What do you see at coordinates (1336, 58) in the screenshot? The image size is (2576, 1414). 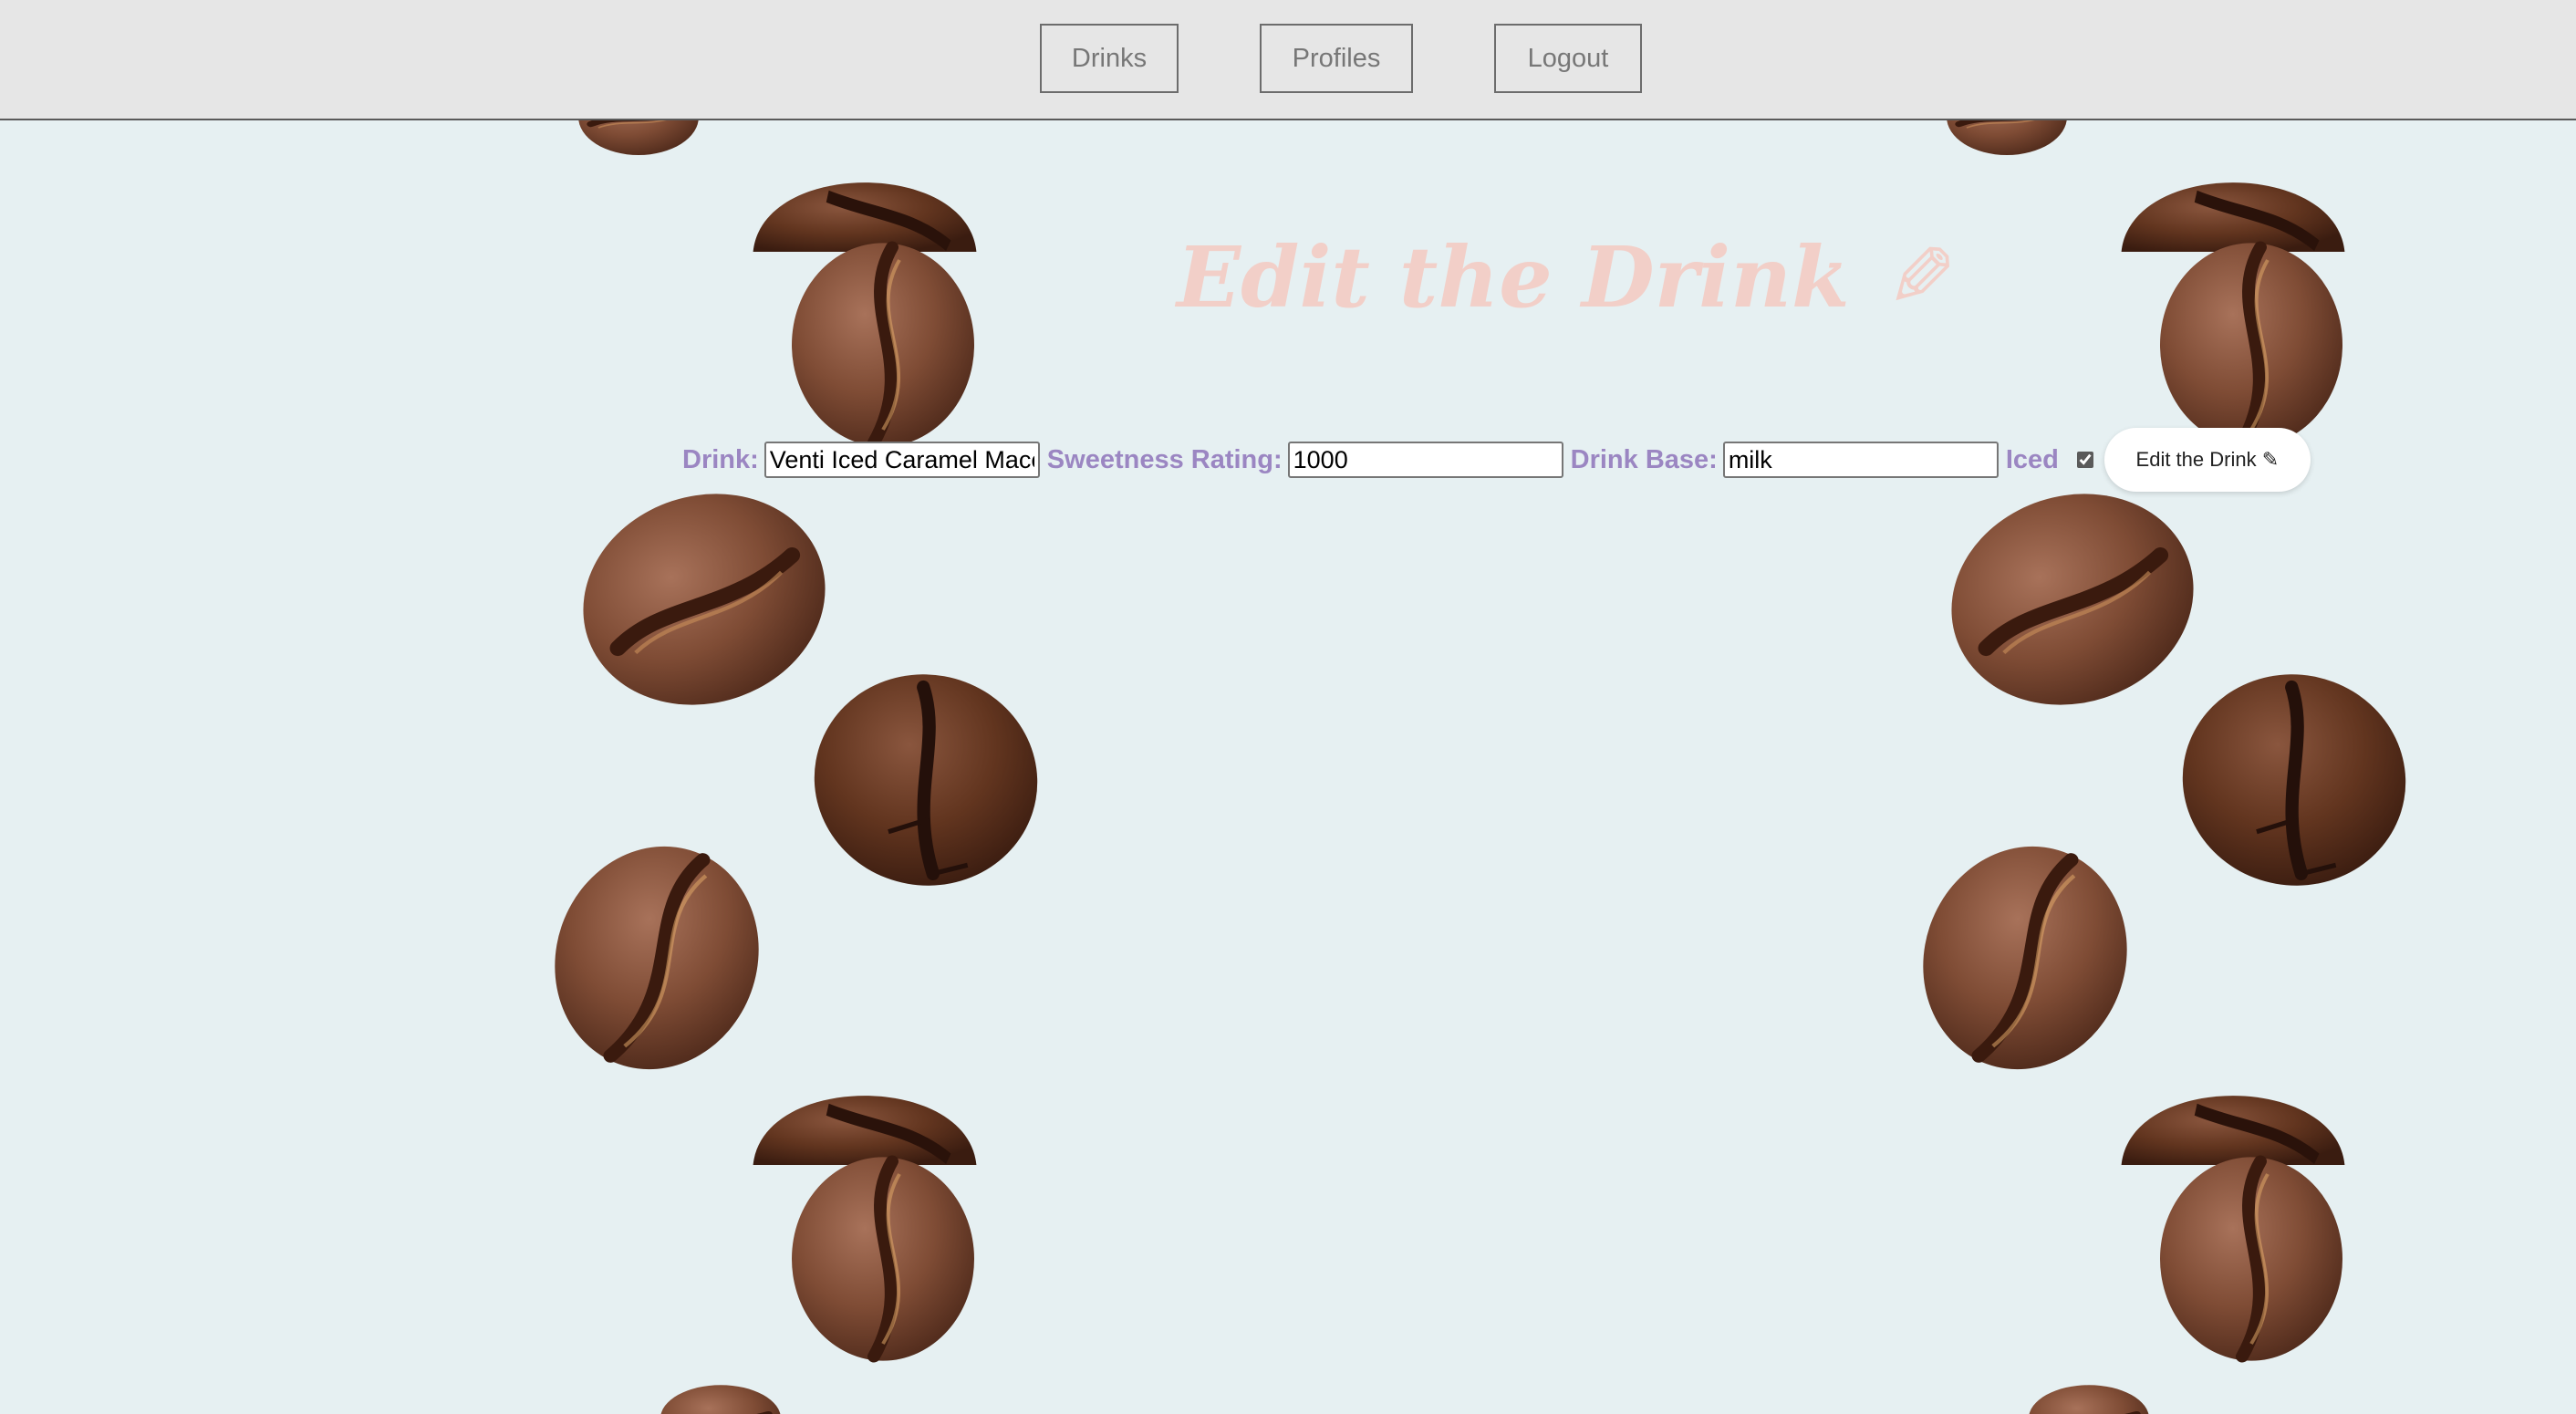 I see `nav-profiles-button: Profiles` at bounding box center [1336, 58].